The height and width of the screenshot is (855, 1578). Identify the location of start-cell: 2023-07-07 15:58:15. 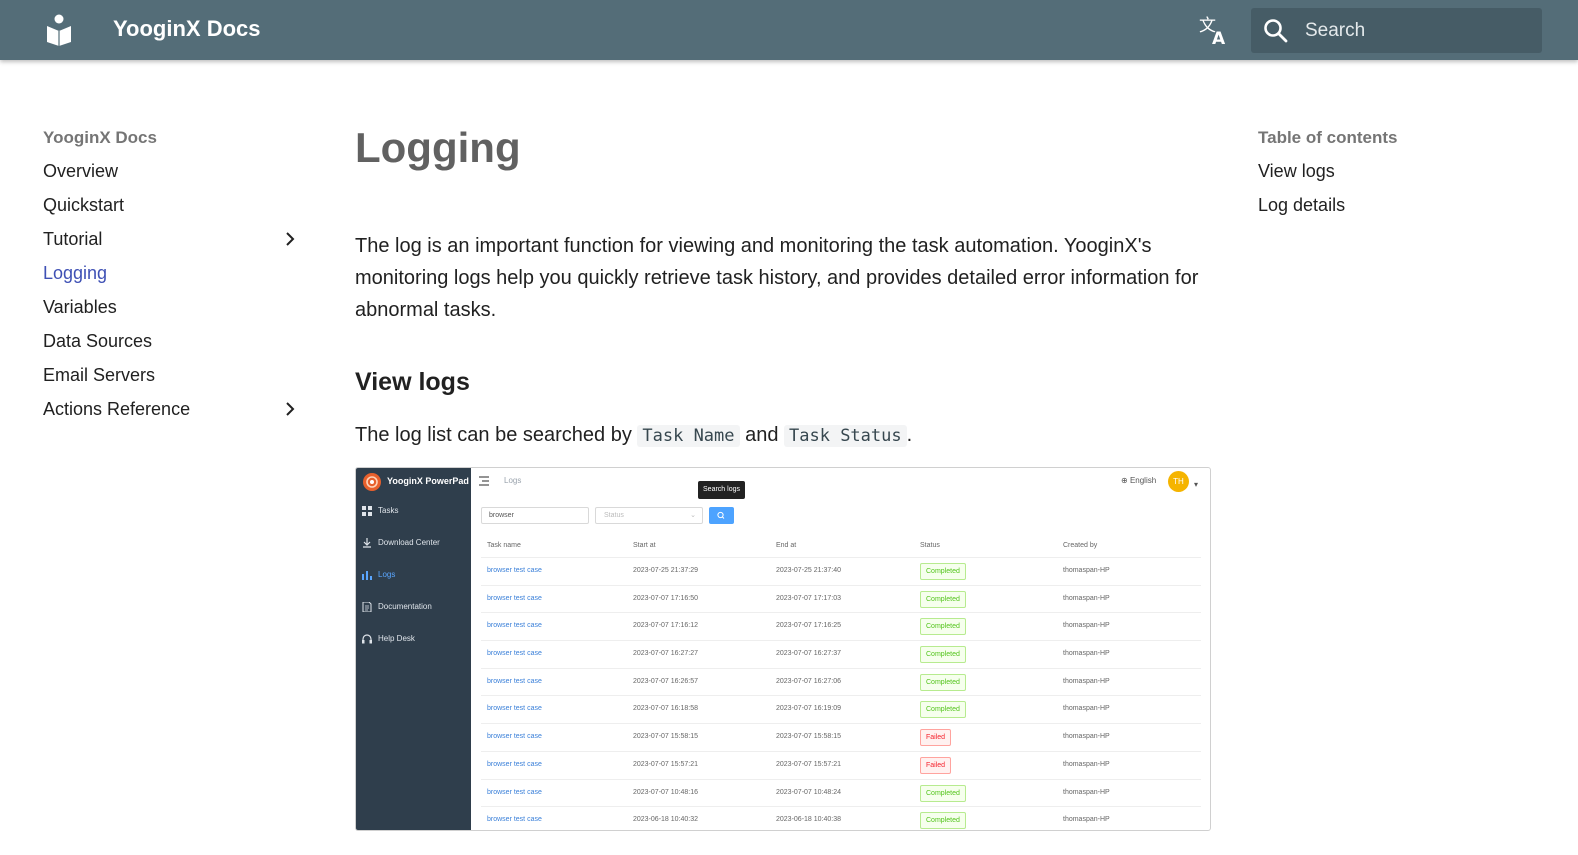
(665, 737).